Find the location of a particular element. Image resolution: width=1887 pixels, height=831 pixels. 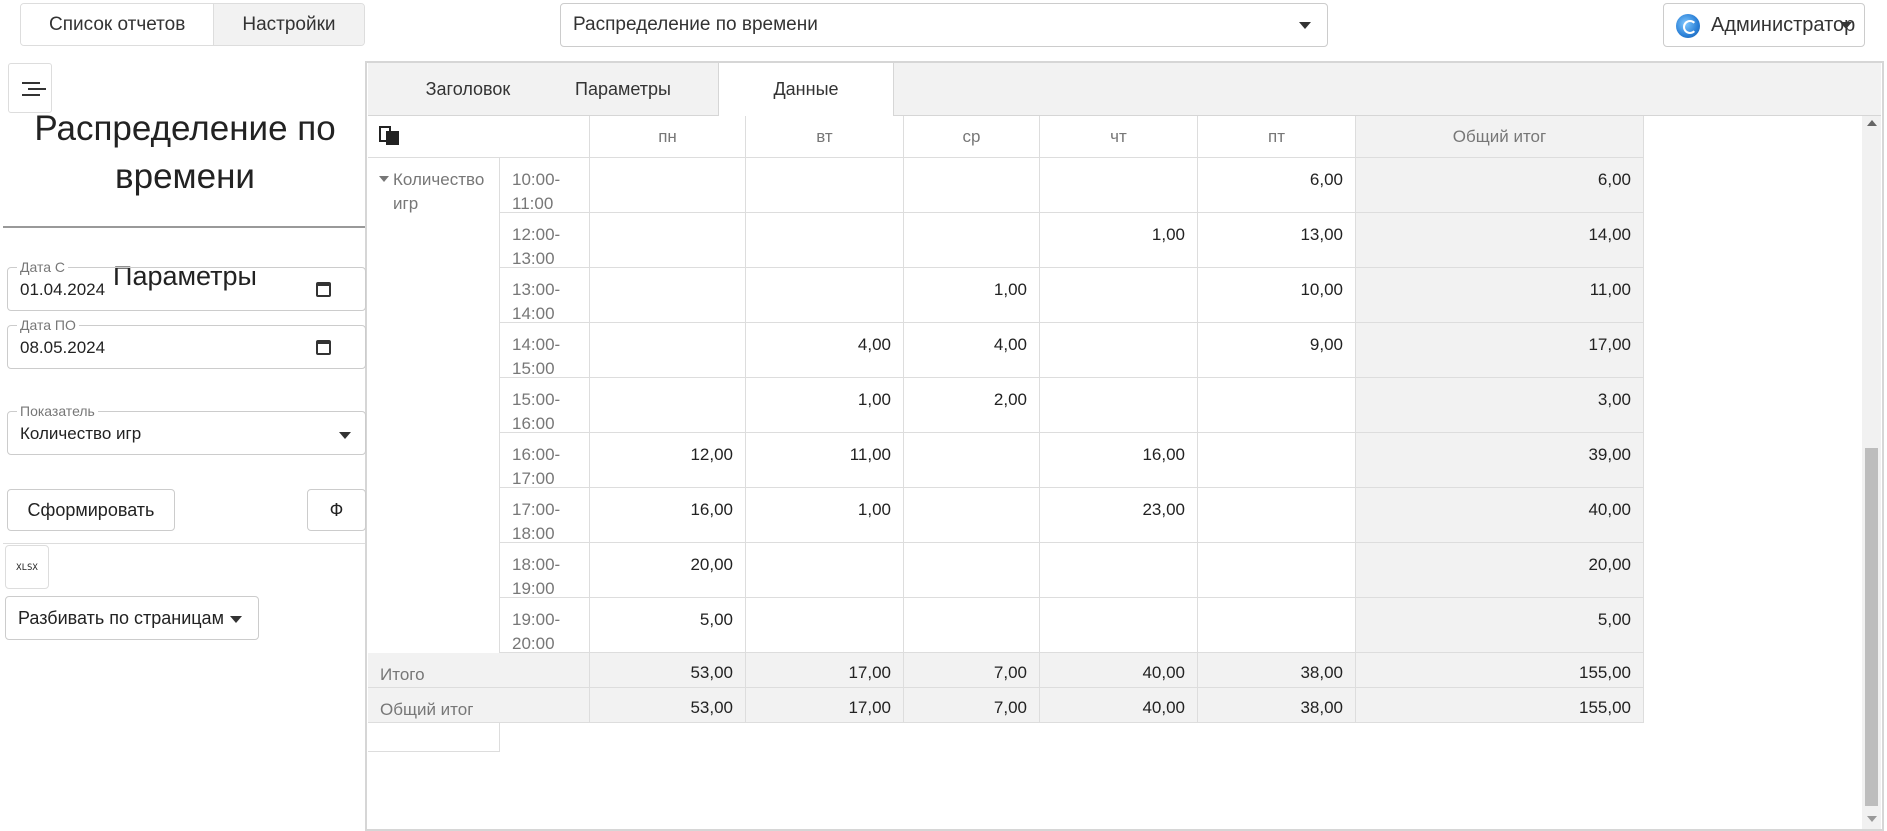

table-cell: 10,00 is located at coordinates (1277, 295).